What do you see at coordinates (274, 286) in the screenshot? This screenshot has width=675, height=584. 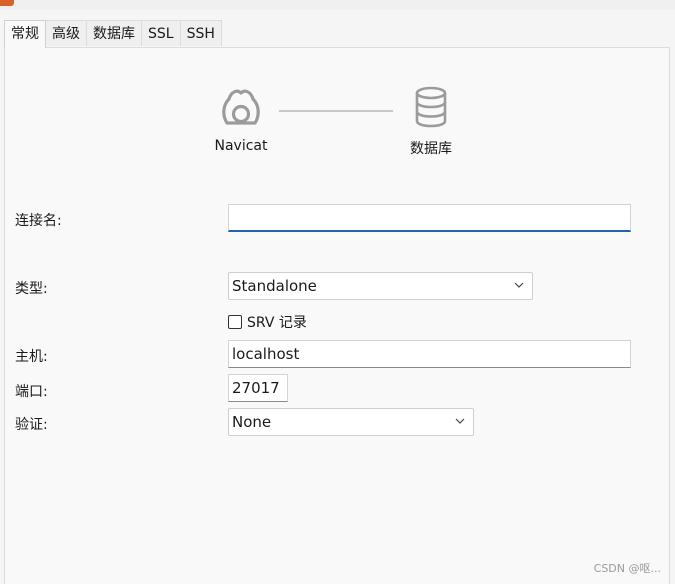 I see `type-select-value: Standalone` at bounding box center [274, 286].